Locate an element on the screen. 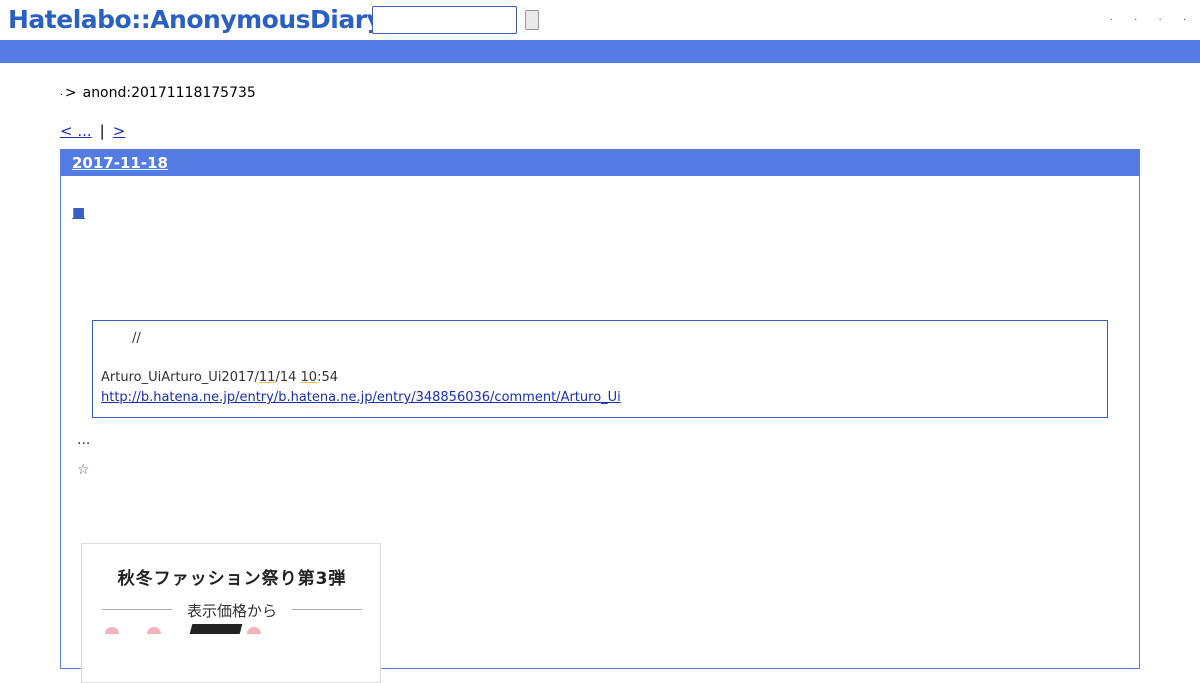  pager: < ... | > is located at coordinates (92, 131).